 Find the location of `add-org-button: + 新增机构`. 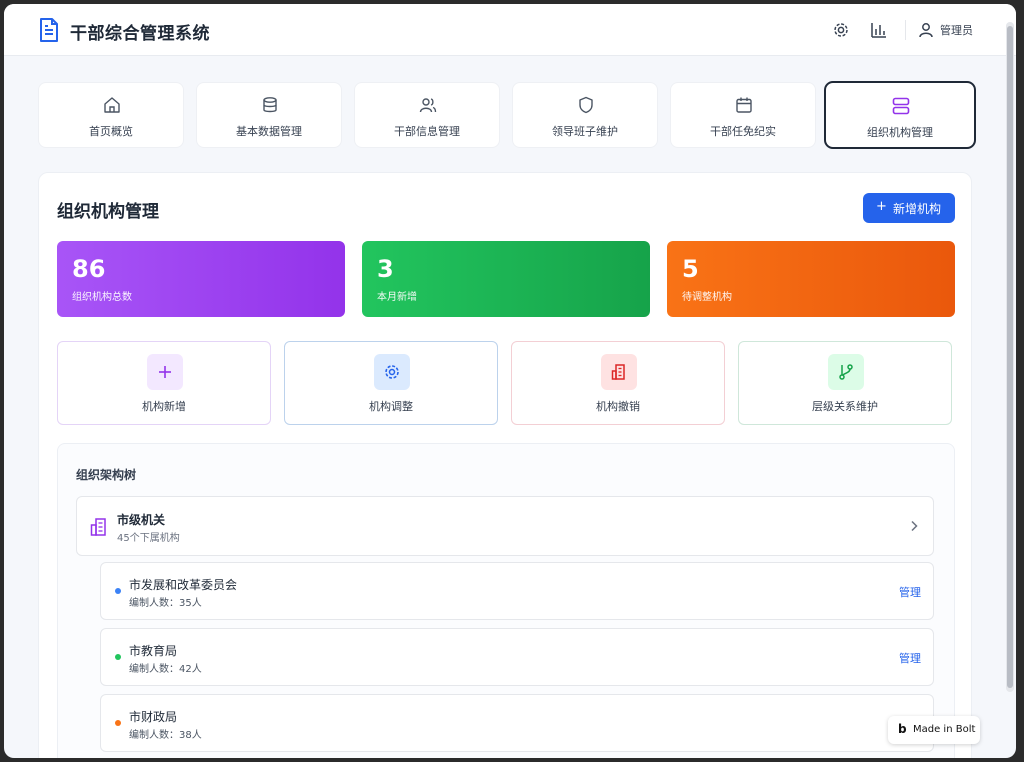

add-org-button: + 新增机构 is located at coordinates (909, 208).